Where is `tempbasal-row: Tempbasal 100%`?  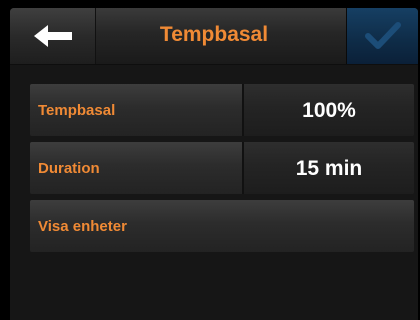
tempbasal-row: Tempbasal 100% is located at coordinates (222, 110).